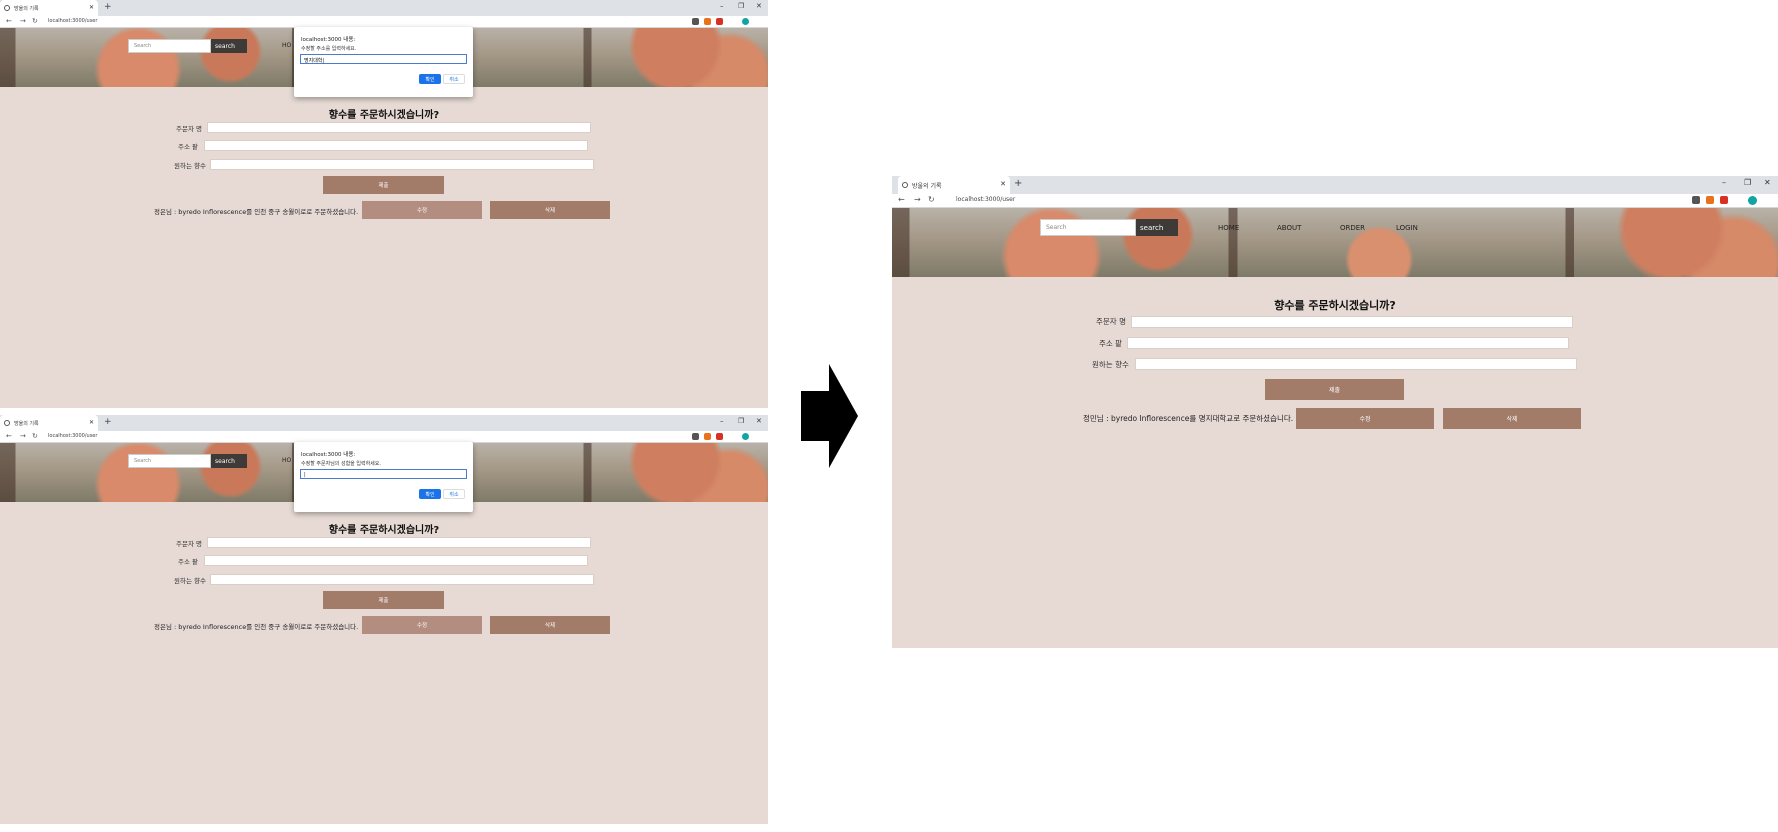 This screenshot has height=832, width=1778. I want to click on nav-login: LOGIN, so click(1407, 228).